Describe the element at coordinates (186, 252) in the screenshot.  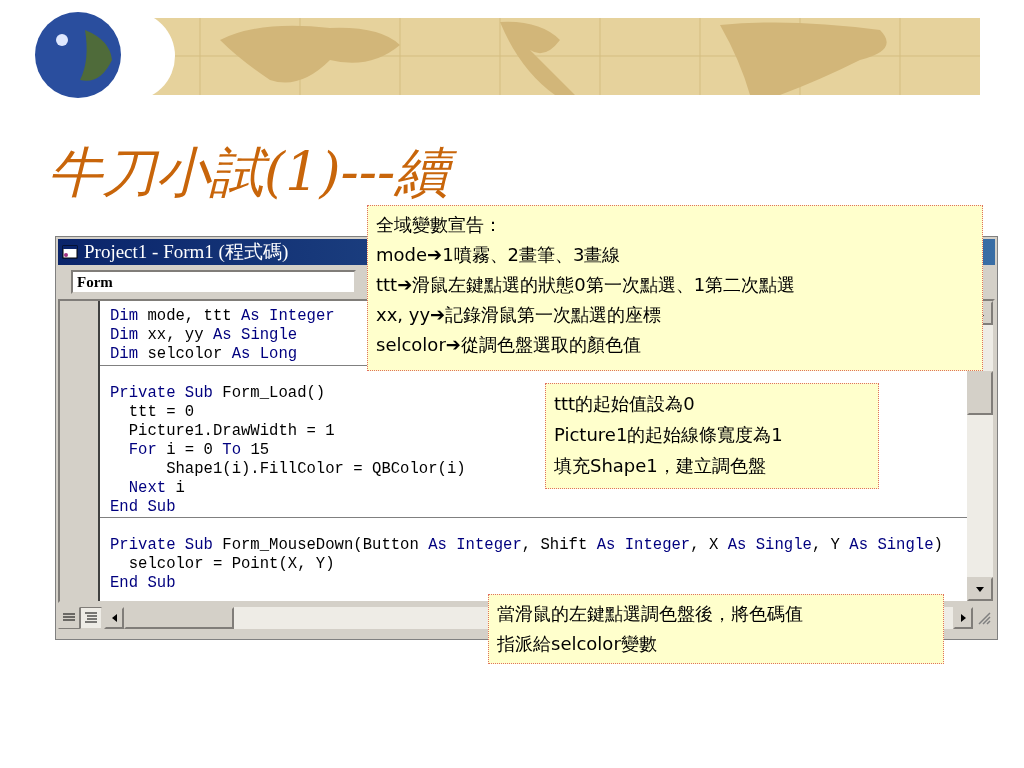
I see `window-title: Project1 - Form1 (程式碼)` at that location.